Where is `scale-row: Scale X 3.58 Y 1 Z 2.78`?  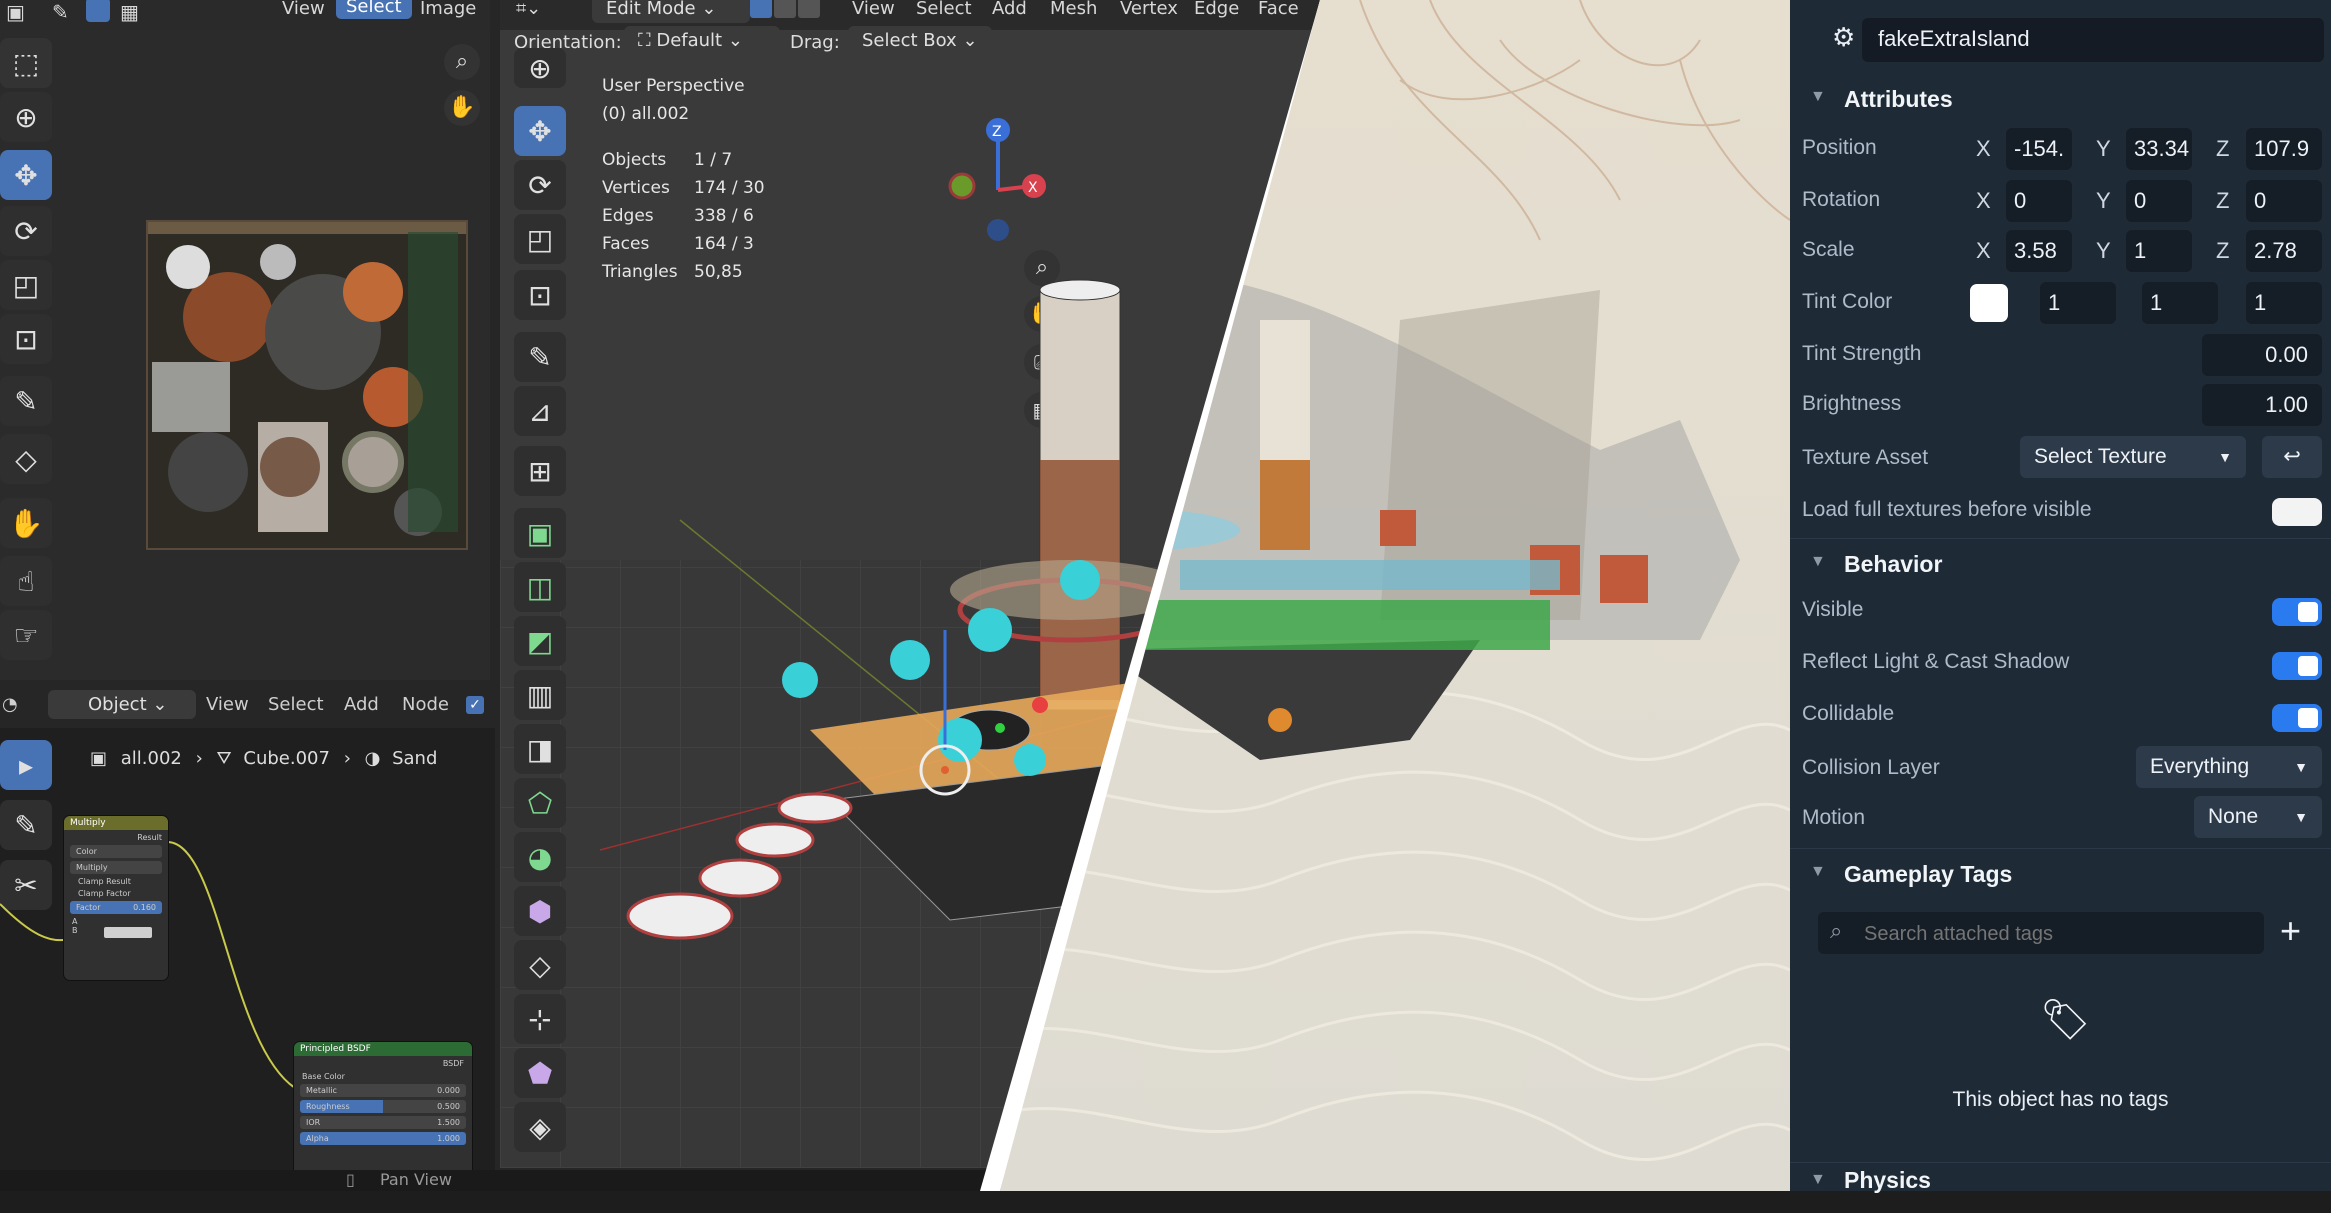
scale-row: Scale X 3.58 Y 1 Z 2.78 is located at coordinates (2060, 251).